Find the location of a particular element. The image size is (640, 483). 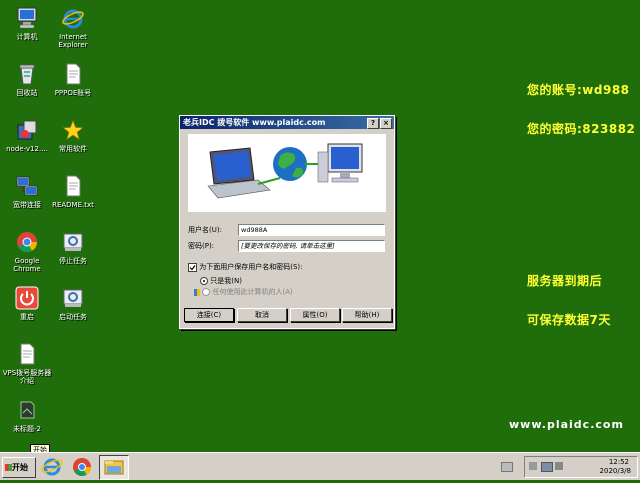

desktop-icon-common-software: 常用软件 is located at coordinates (73, 135).